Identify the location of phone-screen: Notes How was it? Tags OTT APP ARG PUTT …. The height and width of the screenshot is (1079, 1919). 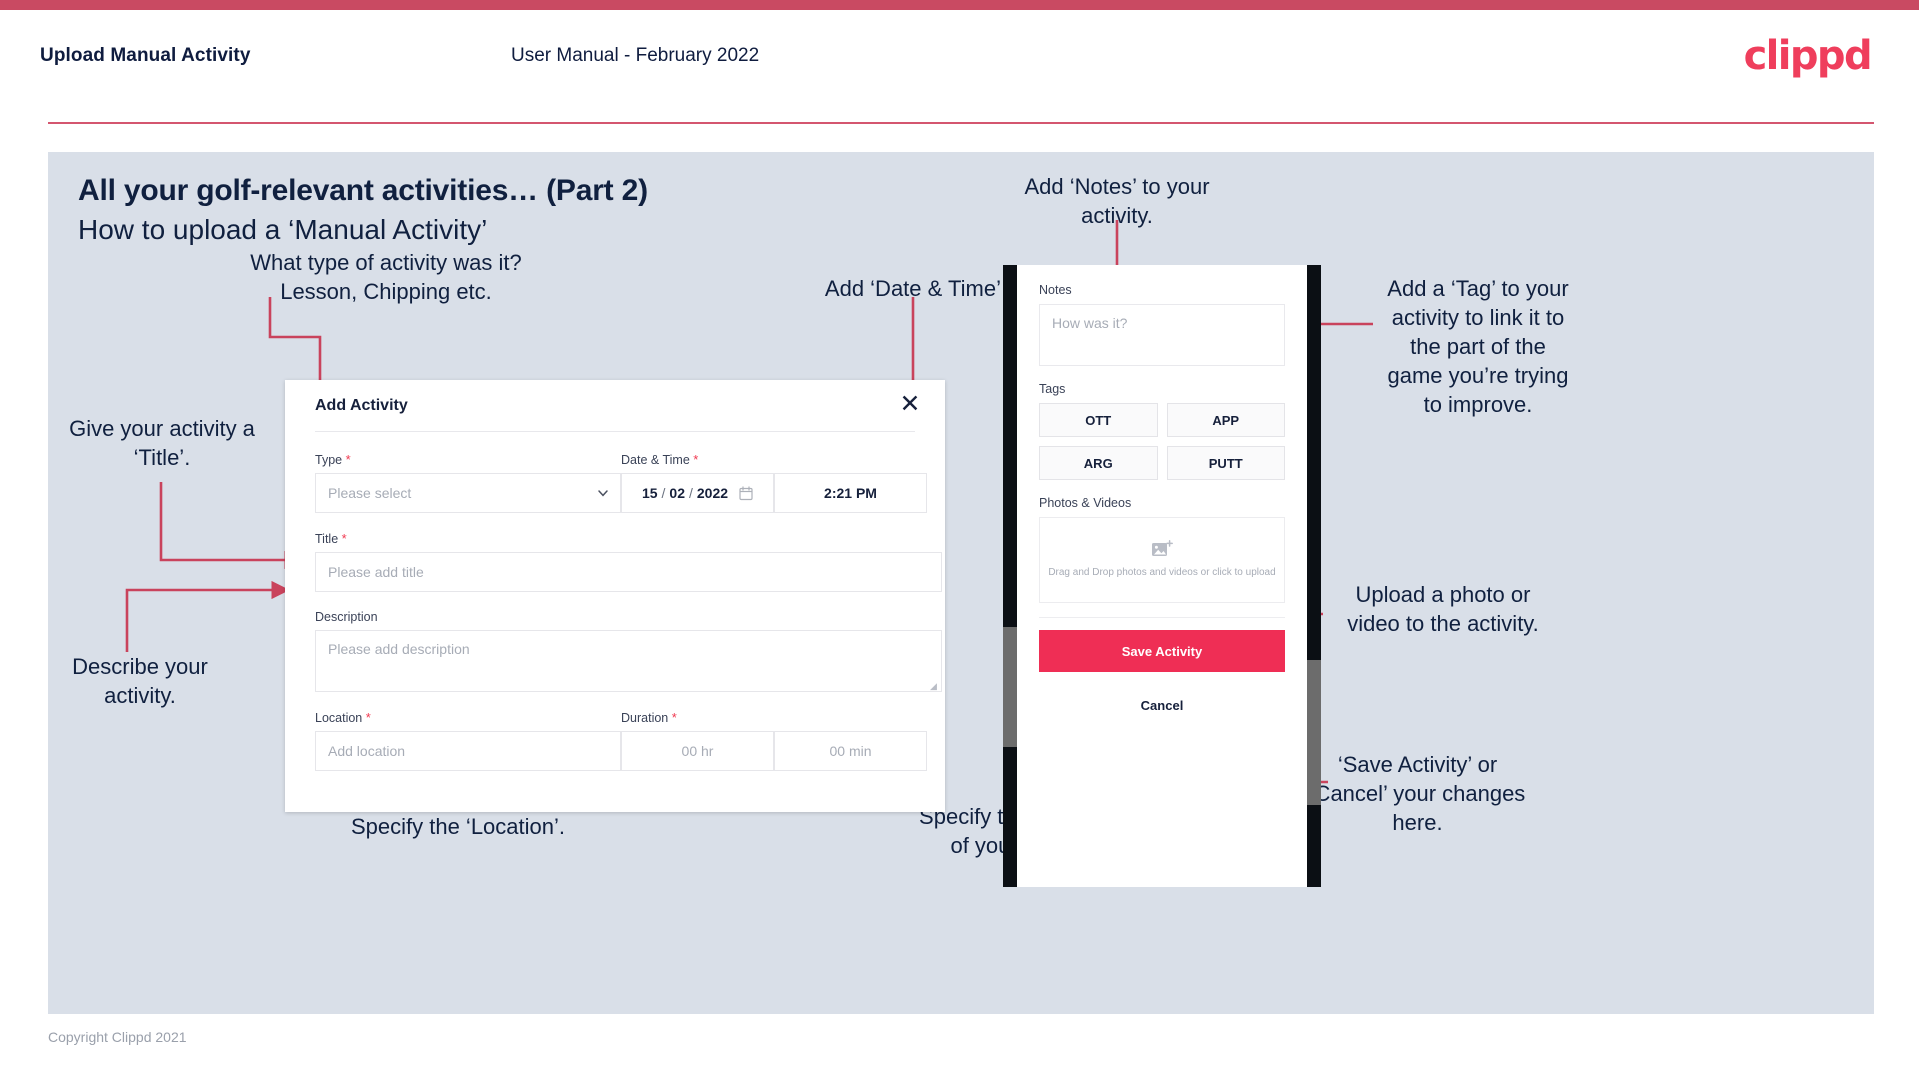
(1162, 576).